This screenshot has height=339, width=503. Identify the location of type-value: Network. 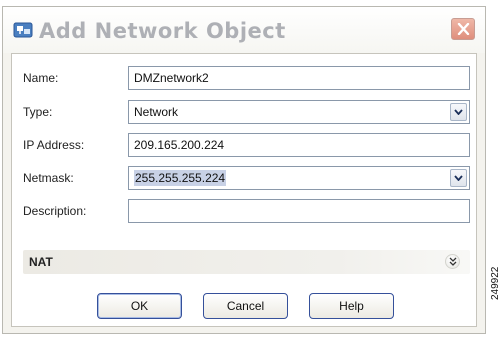
(156, 112).